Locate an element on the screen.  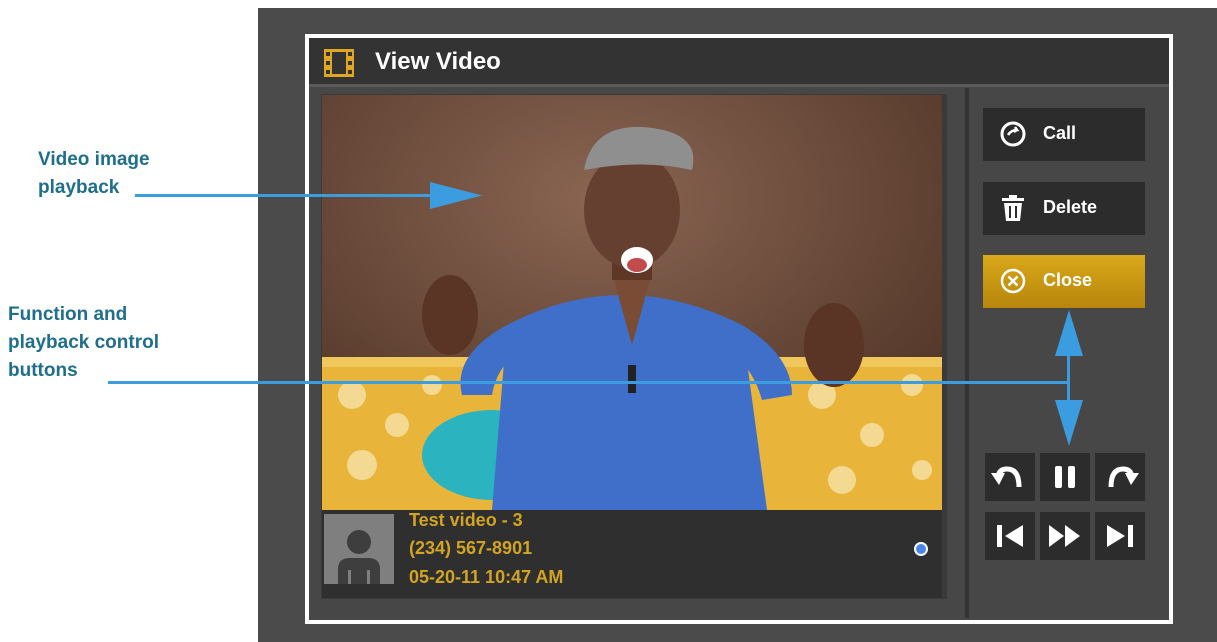
call-button-label: Call is located at coordinates (1060, 133).